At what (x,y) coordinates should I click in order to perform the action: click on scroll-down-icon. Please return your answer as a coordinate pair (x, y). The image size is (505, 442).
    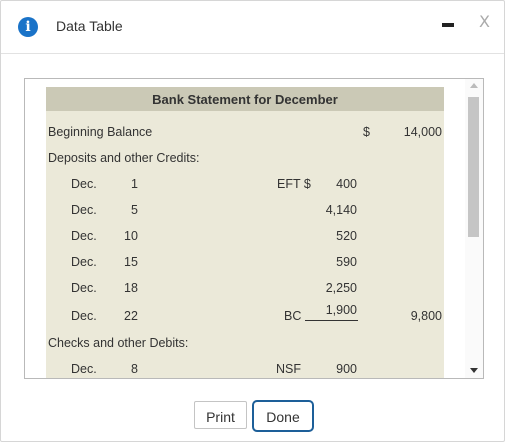
    Looking at the image, I should click on (474, 370).